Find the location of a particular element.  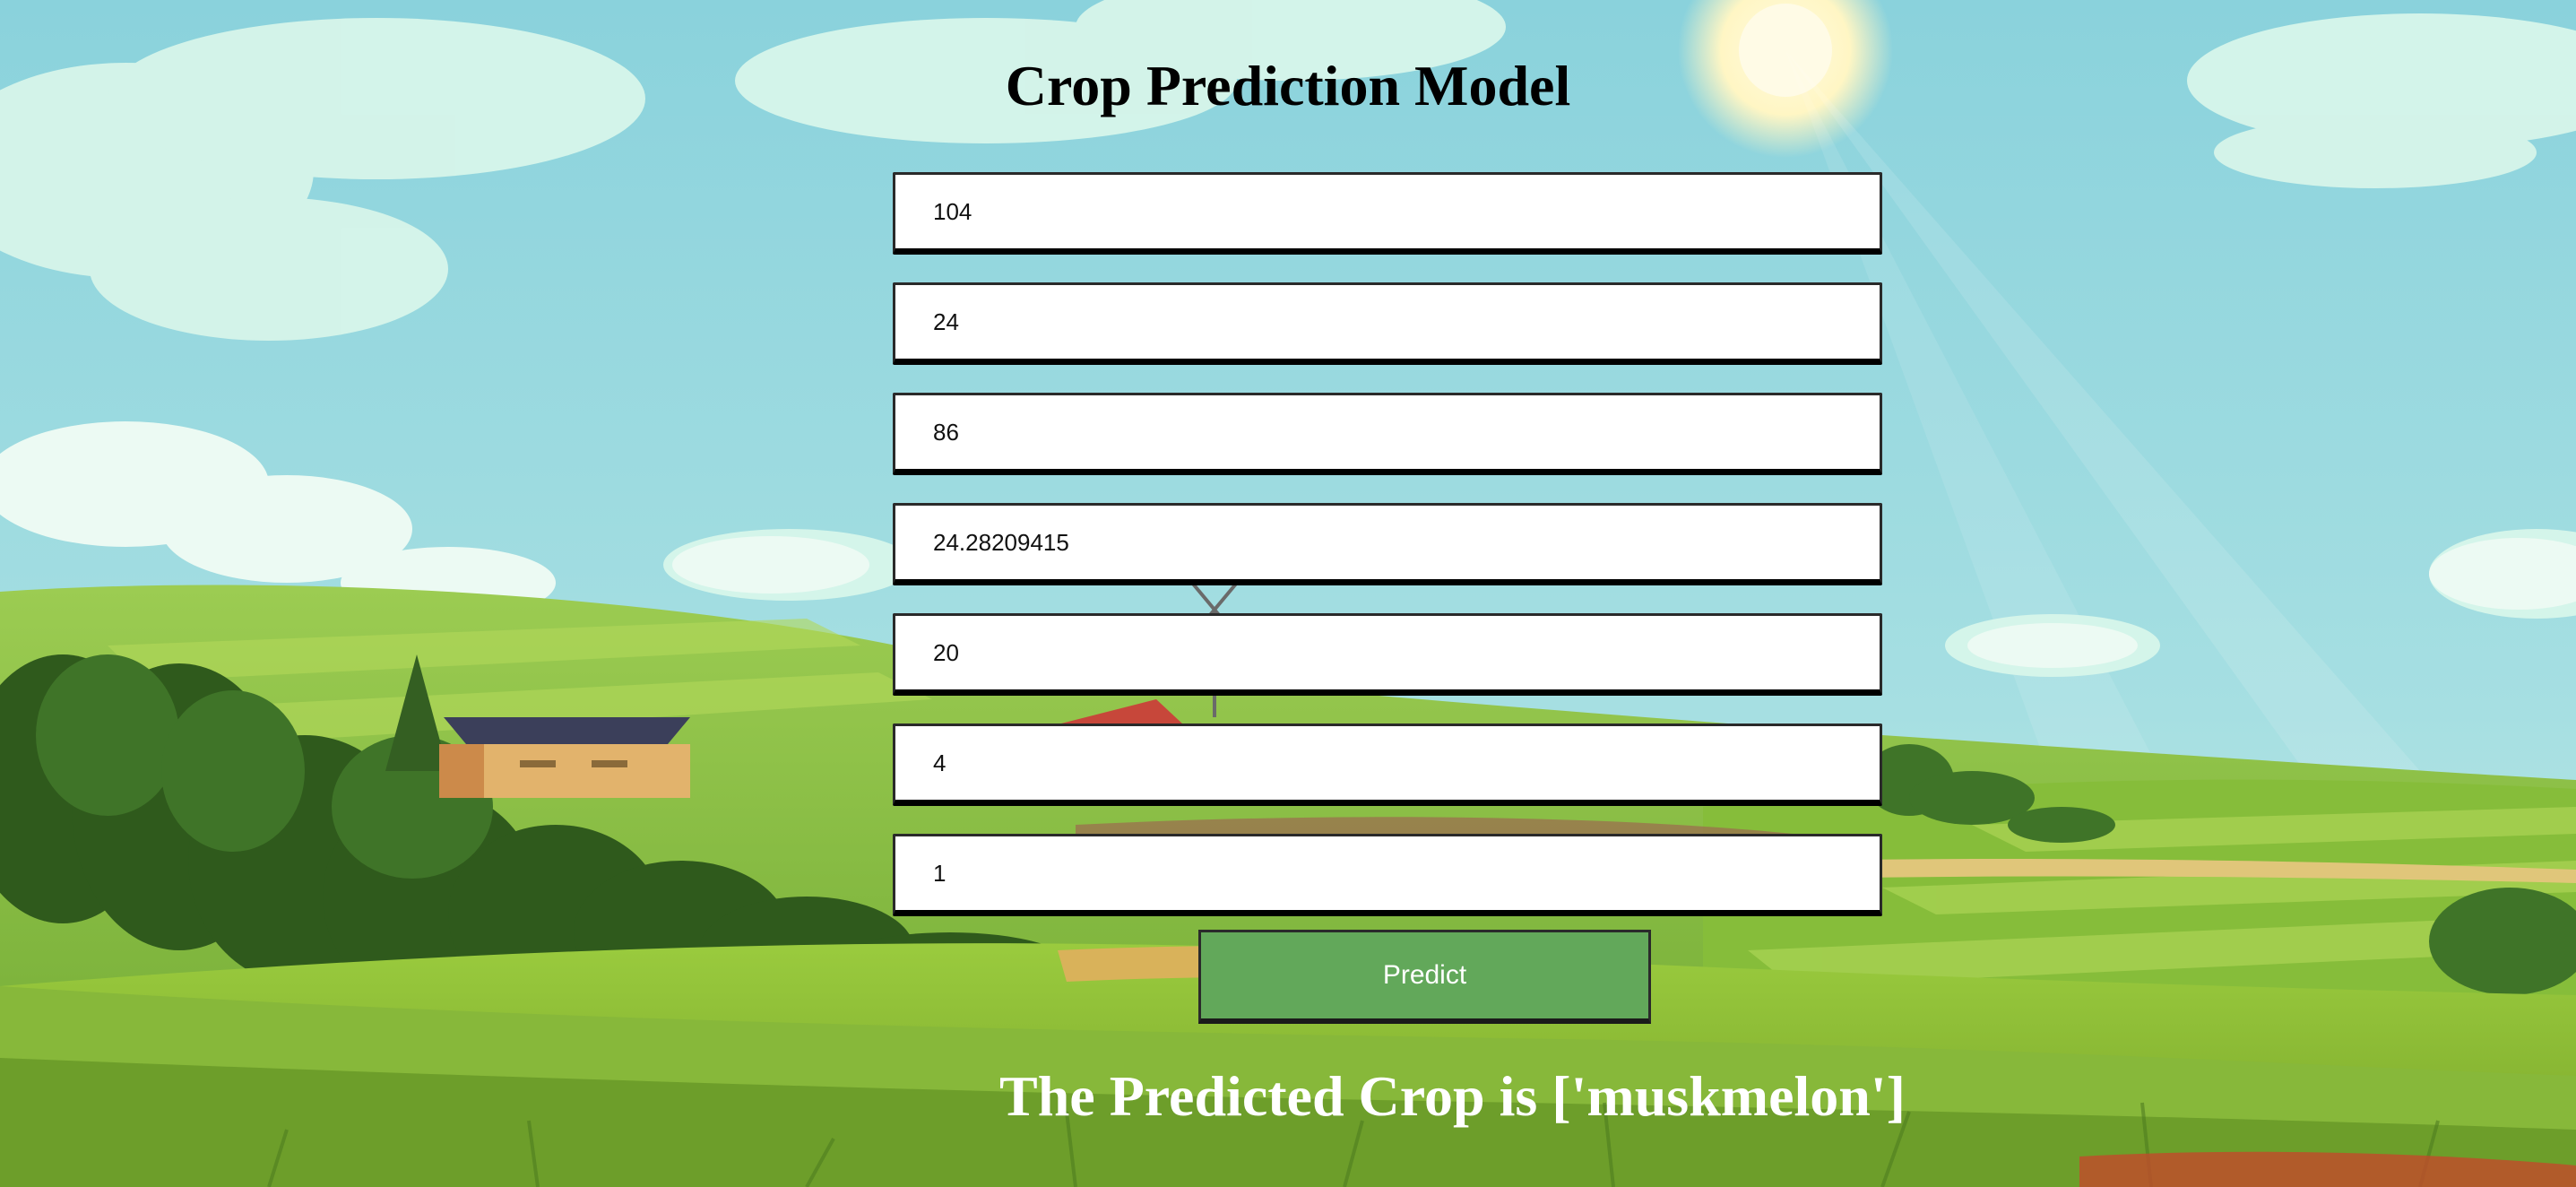

page-title: Crop Prediction Model is located at coordinates (1288, 85).